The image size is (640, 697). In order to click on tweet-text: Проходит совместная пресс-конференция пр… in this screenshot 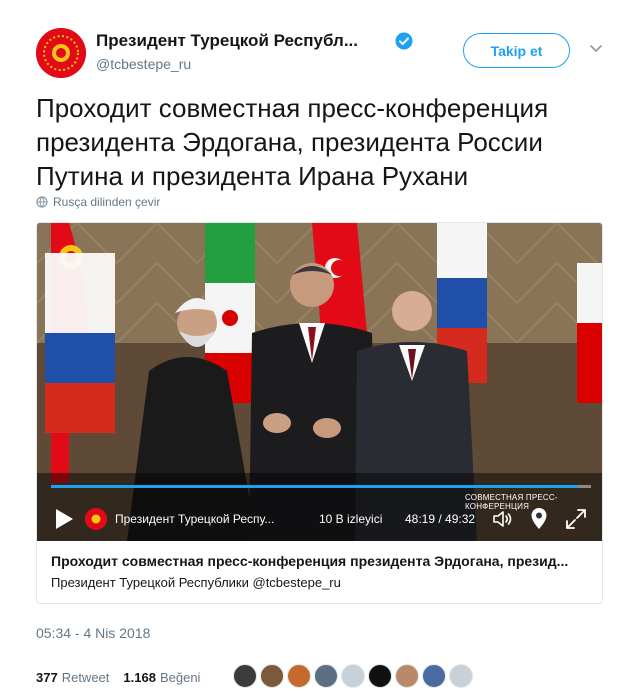, I will do `click(292, 142)`.